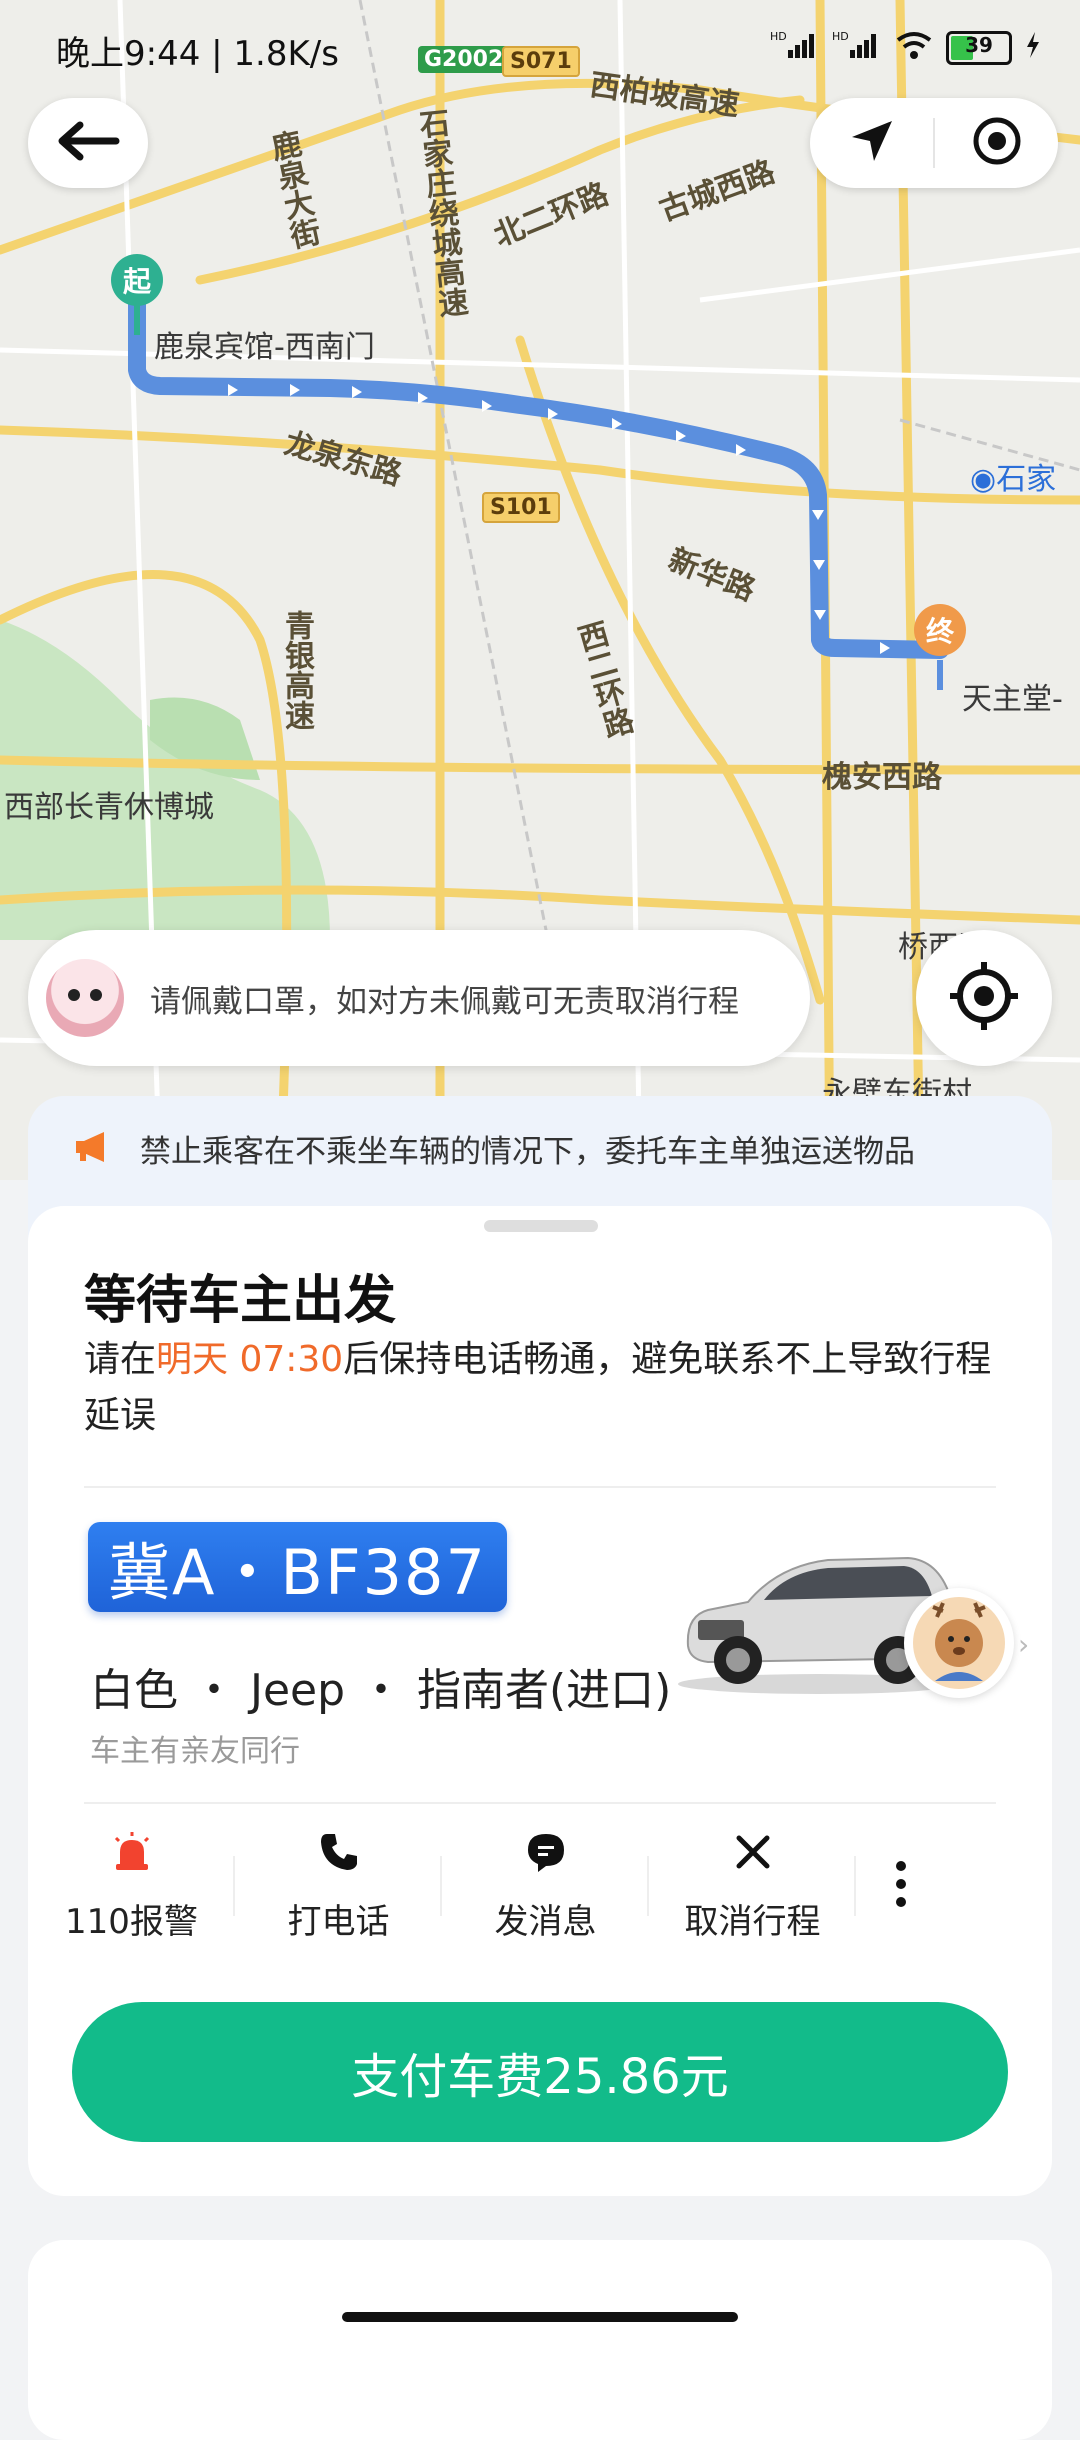 The height and width of the screenshot is (2440, 1080). What do you see at coordinates (857, 48) in the screenshot?
I see `signal-icon-2: HD` at bounding box center [857, 48].